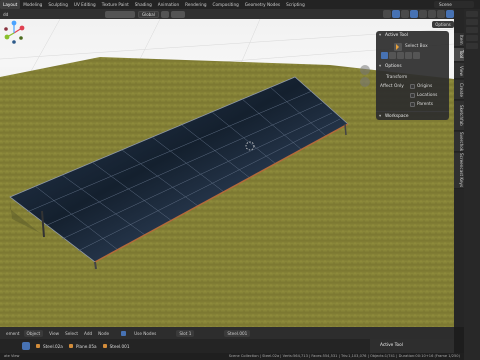  What do you see at coordinates (412, 116) in the screenshot?
I see `workspace-header: Workspace` at bounding box center [412, 116].